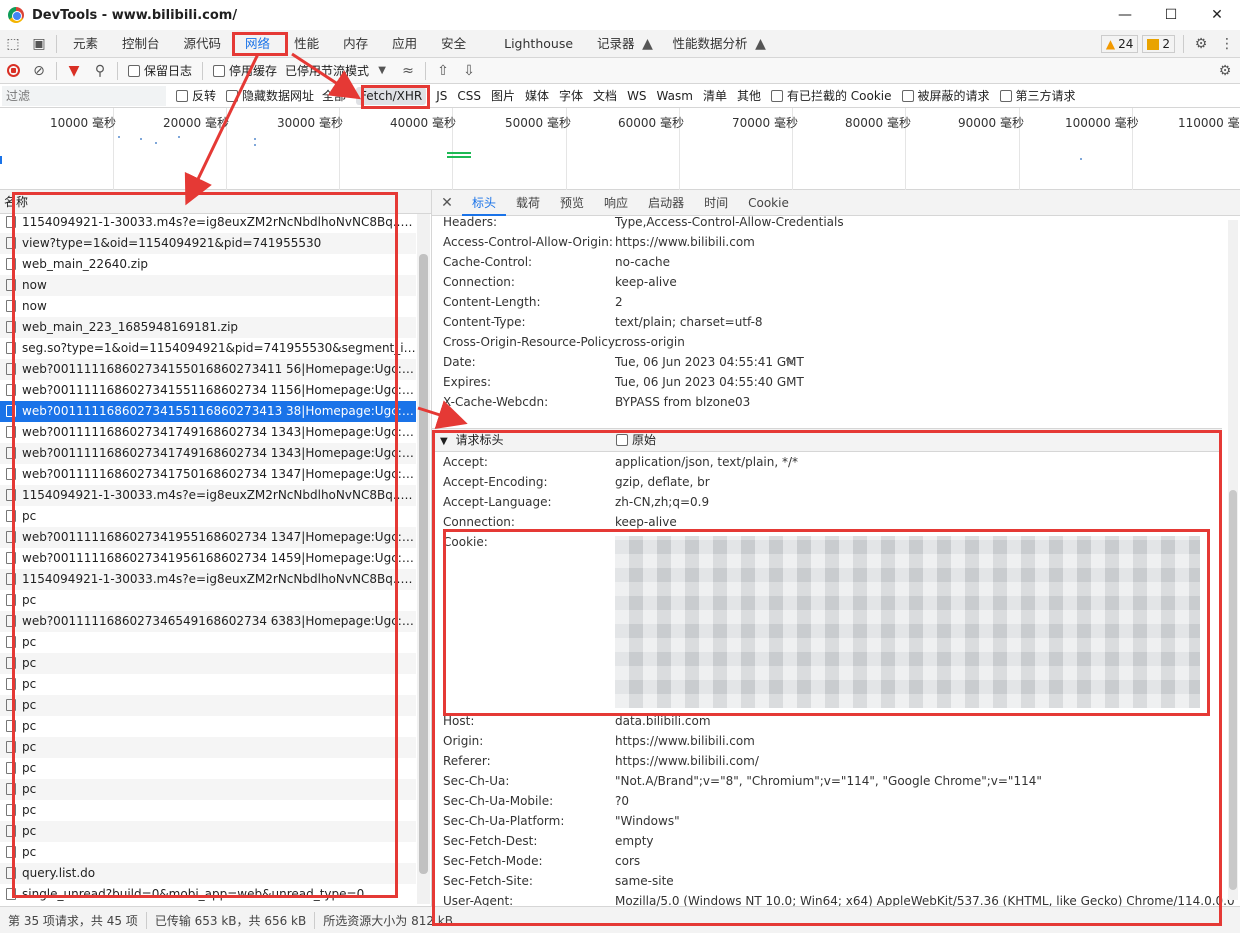 This screenshot has height=933, width=1240. What do you see at coordinates (408, 71) in the screenshot?
I see `network-conditions-icon: ≈` at bounding box center [408, 71].